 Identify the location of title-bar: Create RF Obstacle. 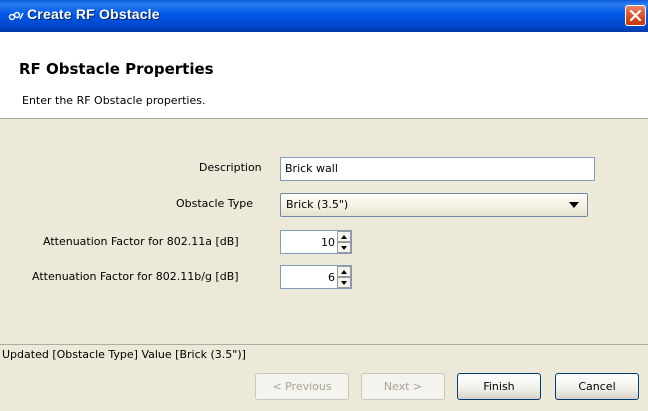
(324, 16).